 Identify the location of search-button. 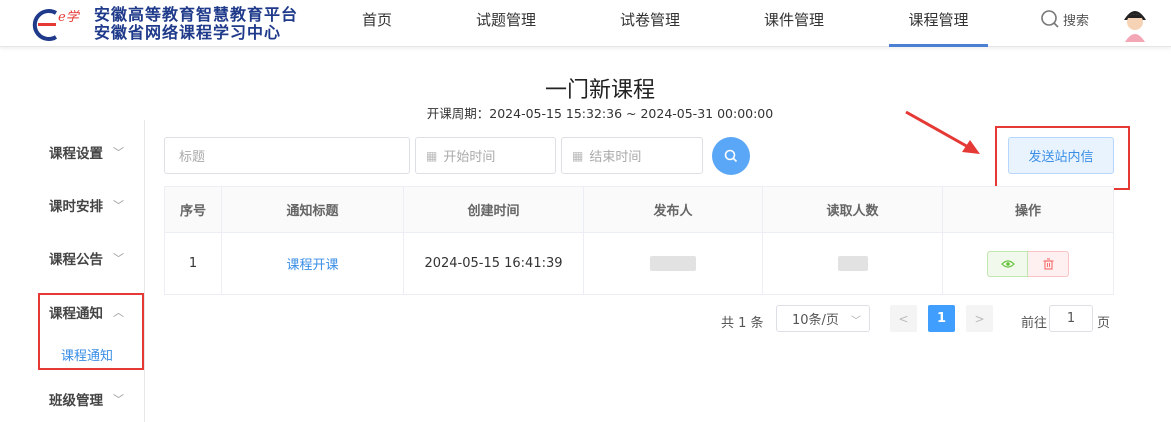
(731, 156).